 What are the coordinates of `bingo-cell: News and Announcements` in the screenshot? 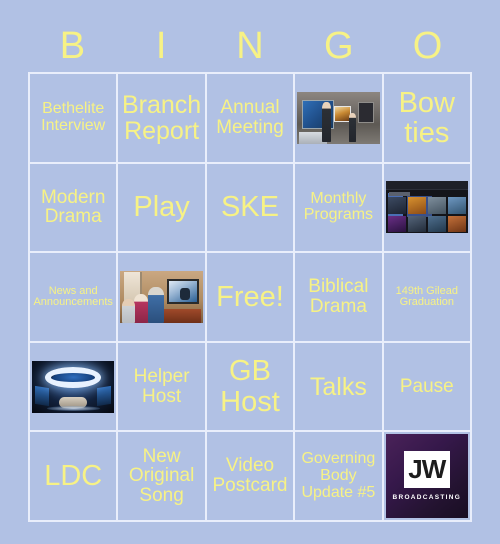 It's located at (74, 298).